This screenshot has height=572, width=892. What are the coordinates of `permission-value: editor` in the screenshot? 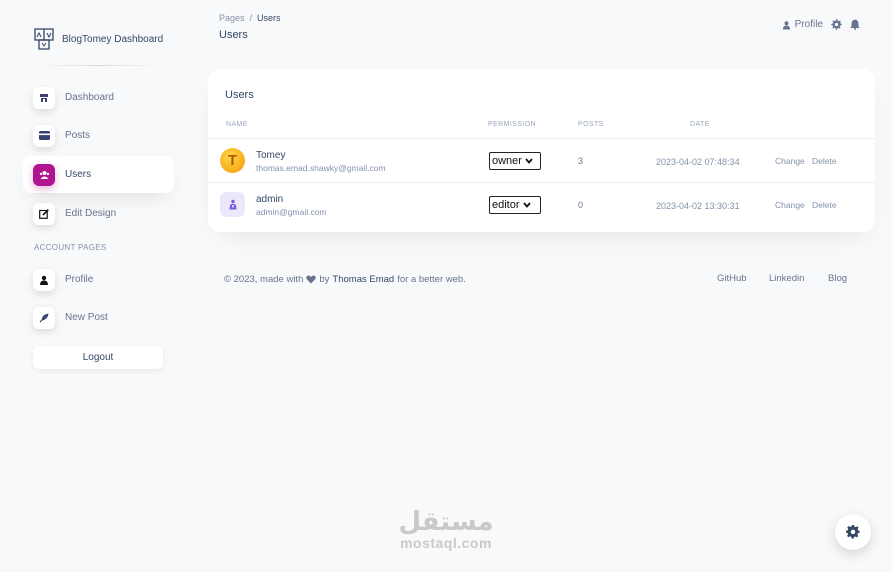 It's located at (506, 205).